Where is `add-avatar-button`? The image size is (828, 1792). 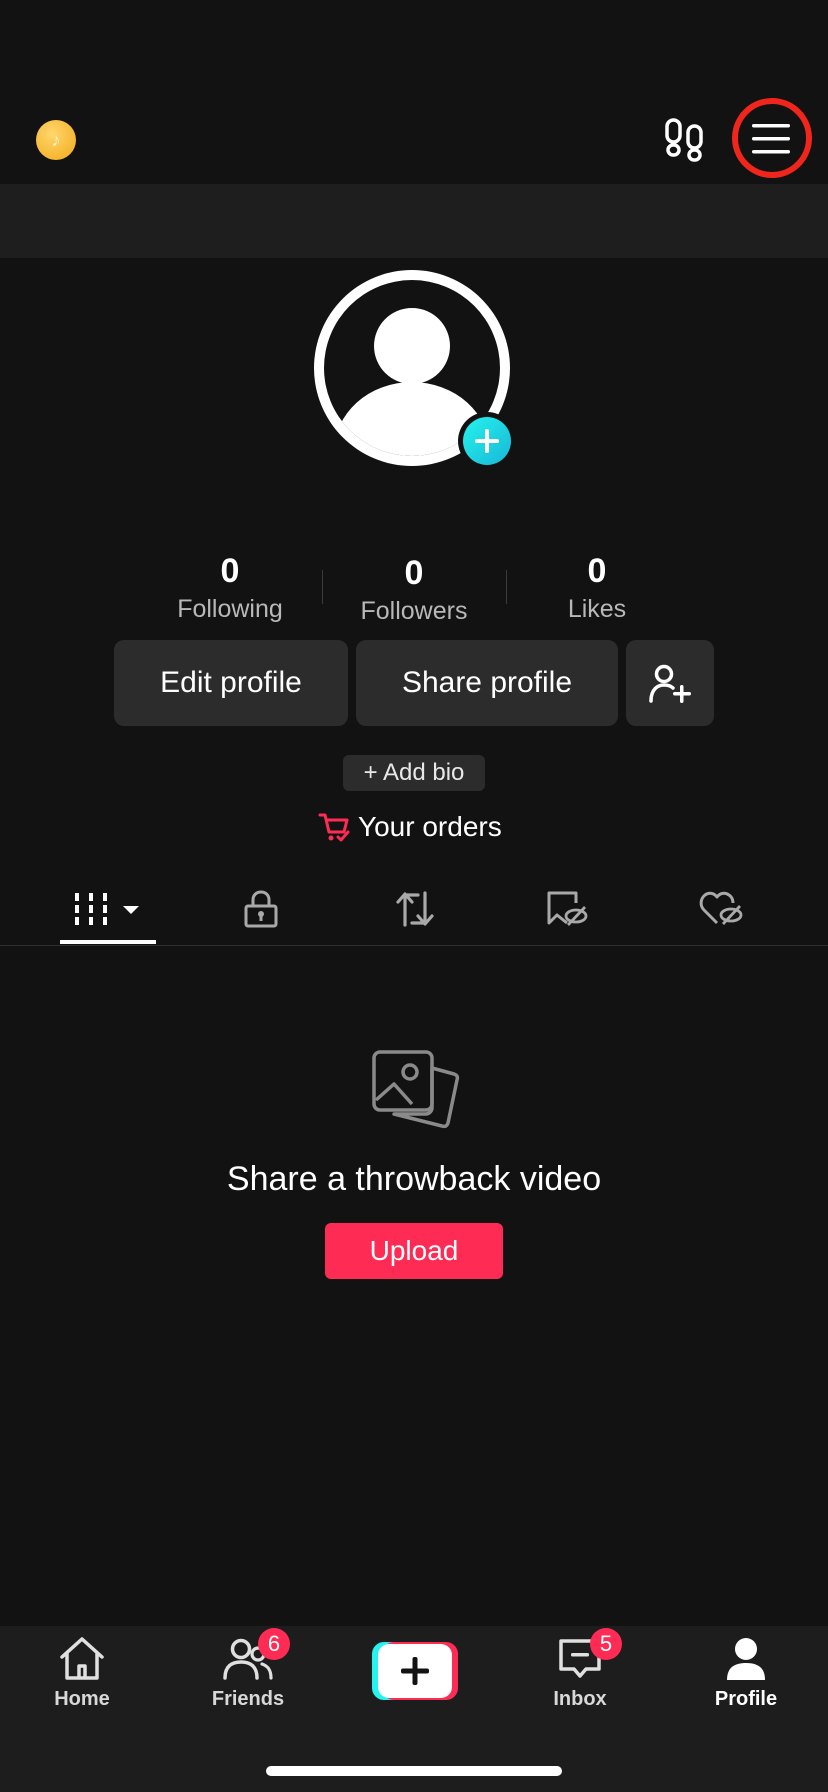
add-avatar-button is located at coordinates (487, 441).